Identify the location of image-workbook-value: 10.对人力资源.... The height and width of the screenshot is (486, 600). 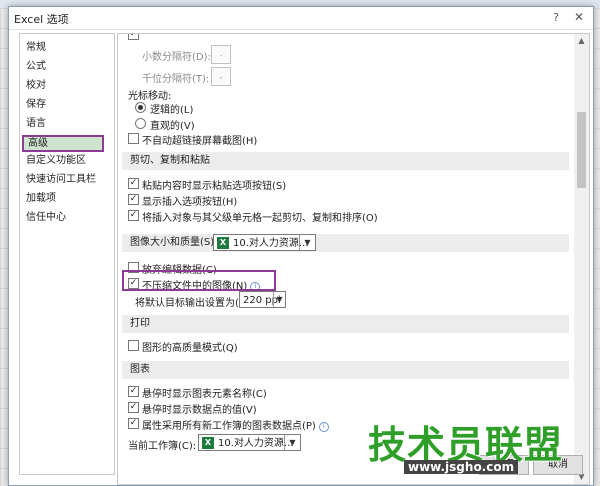
(271, 243).